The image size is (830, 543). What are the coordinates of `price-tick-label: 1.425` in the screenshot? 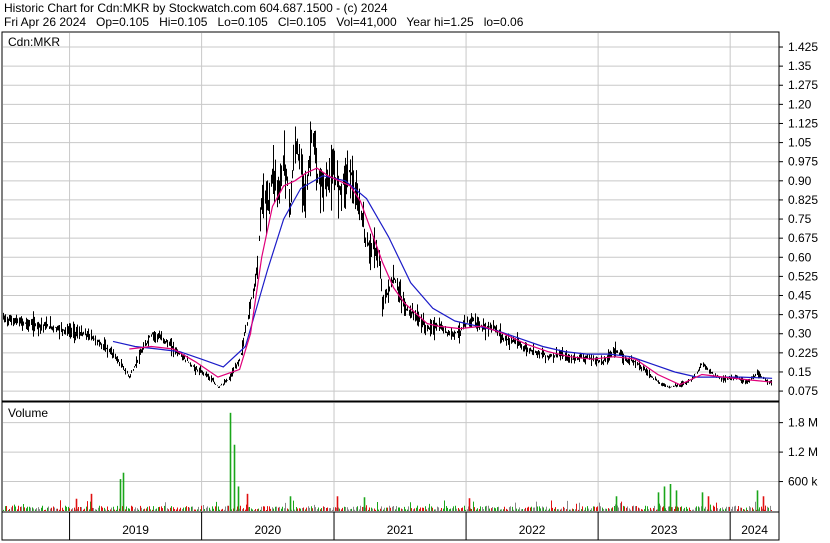 It's located at (803, 47).